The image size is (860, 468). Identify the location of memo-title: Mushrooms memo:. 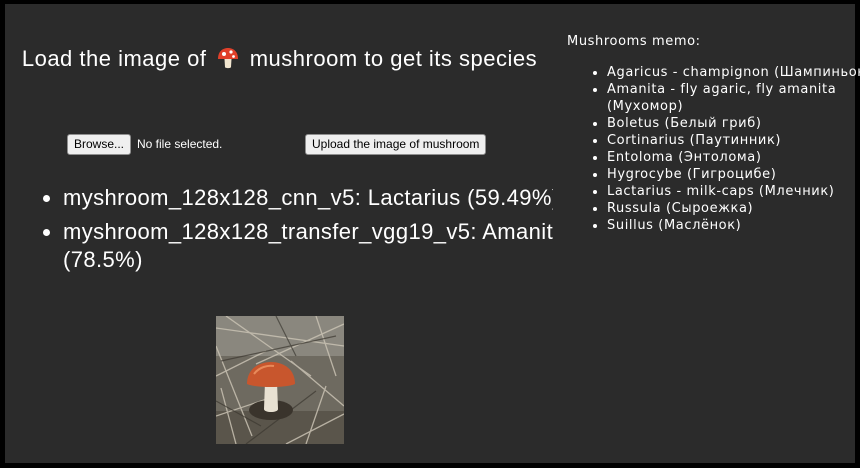
(634, 41).